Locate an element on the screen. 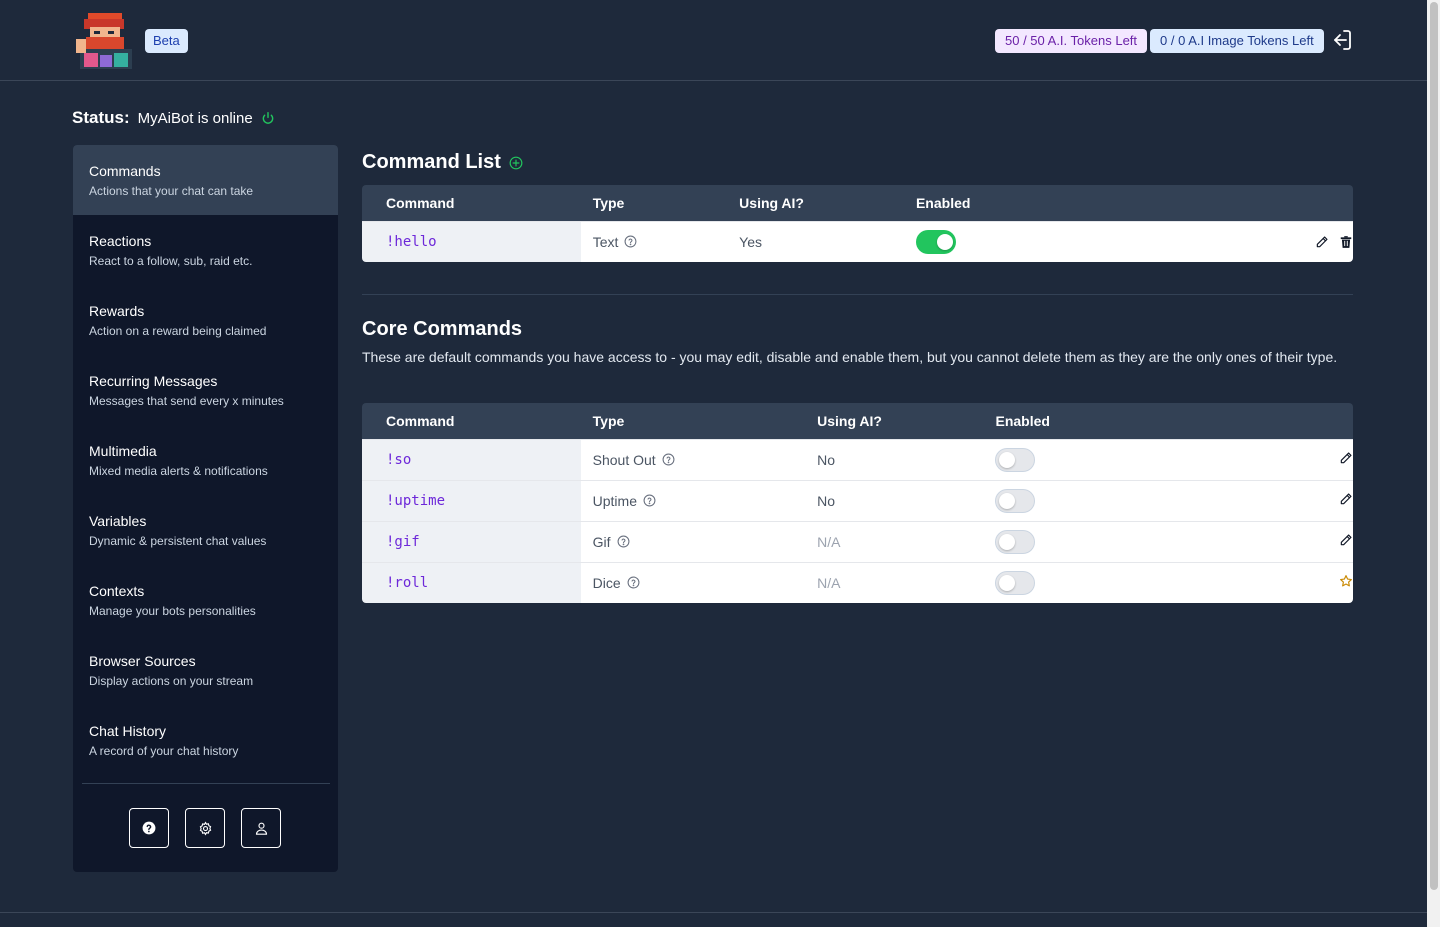  settings-button is located at coordinates (205, 828).